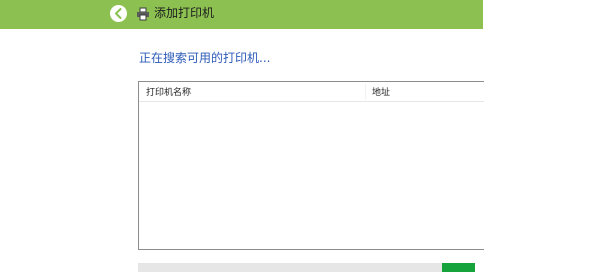 The image size is (607, 272). I want to click on window-title: 添加打印机, so click(184, 13).